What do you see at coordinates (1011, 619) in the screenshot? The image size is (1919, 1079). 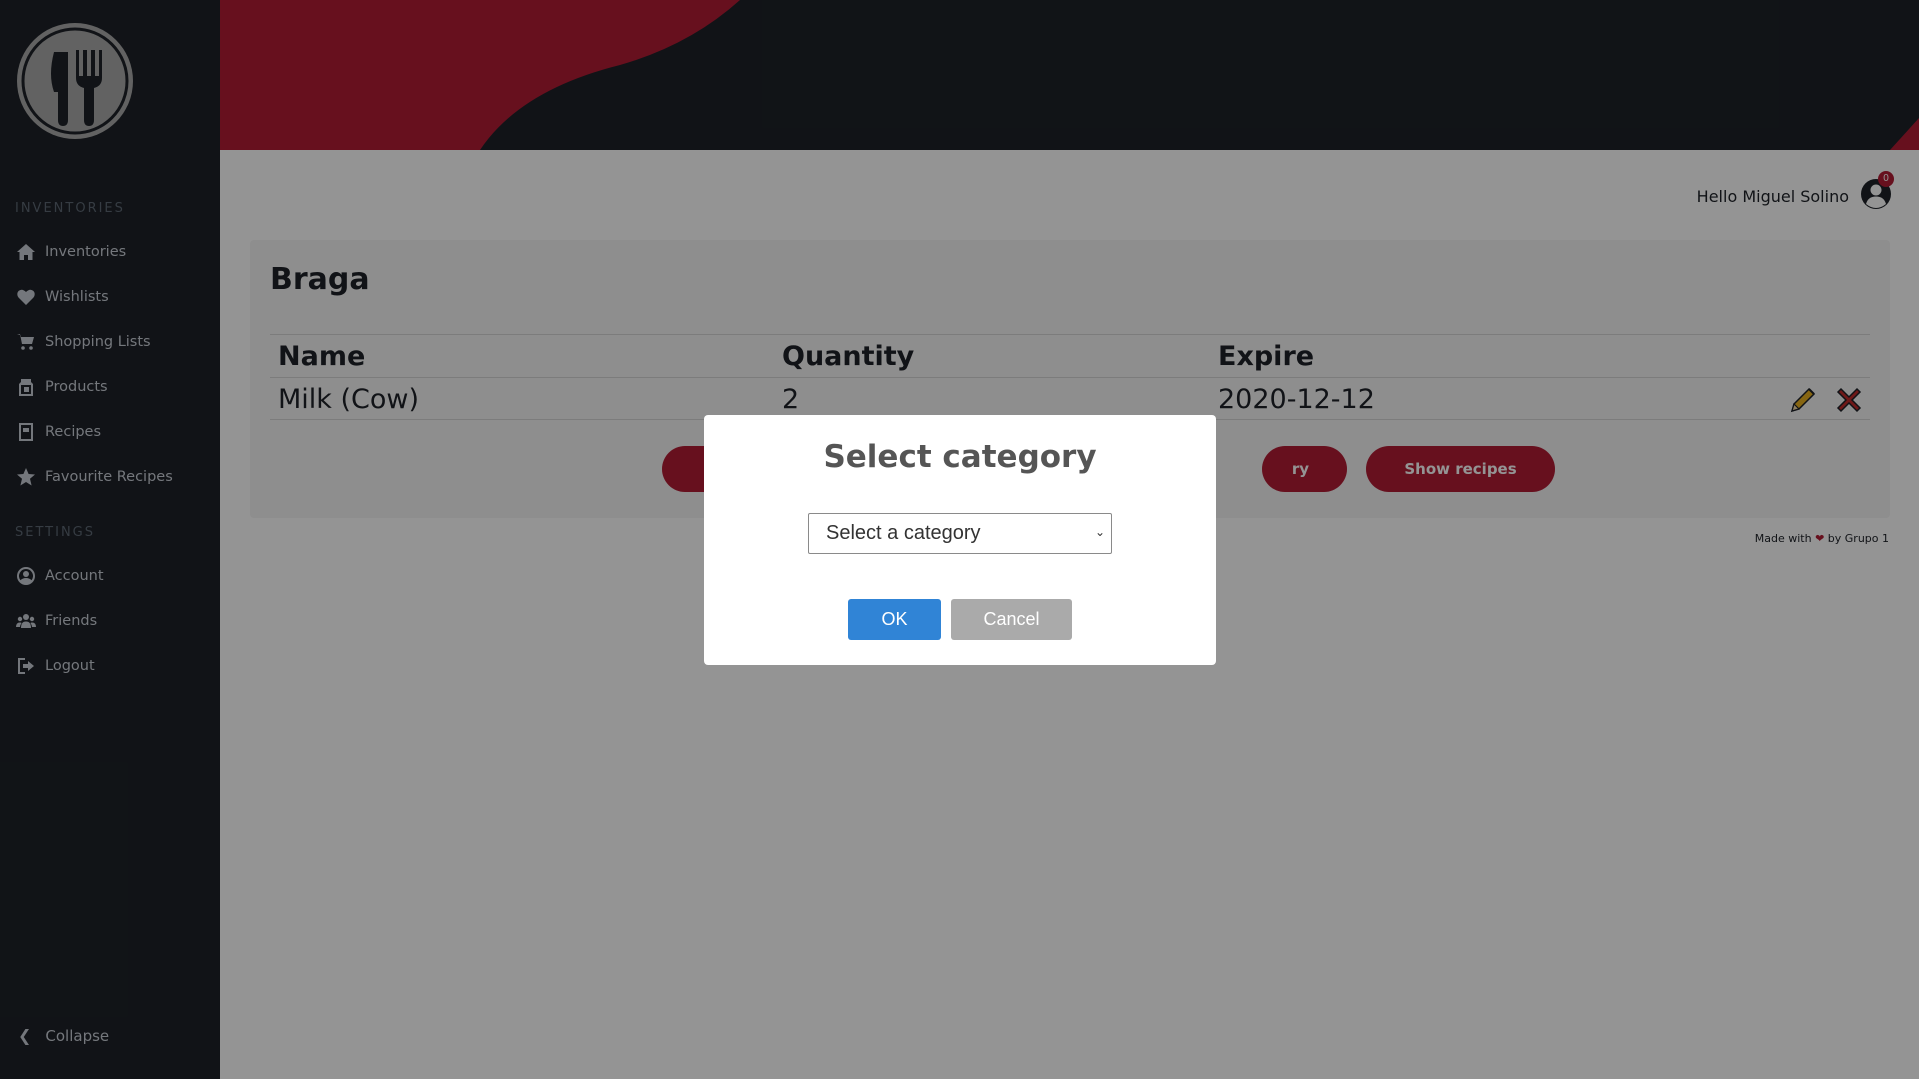 I see `cancel-button: Cancel` at bounding box center [1011, 619].